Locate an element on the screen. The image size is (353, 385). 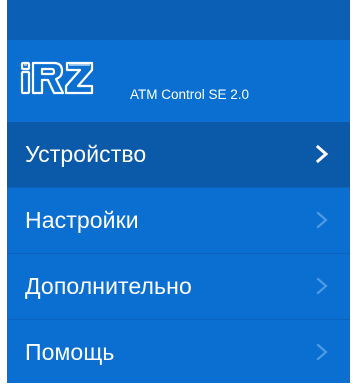
menu-item-label: Помощь is located at coordinates (70, 352).